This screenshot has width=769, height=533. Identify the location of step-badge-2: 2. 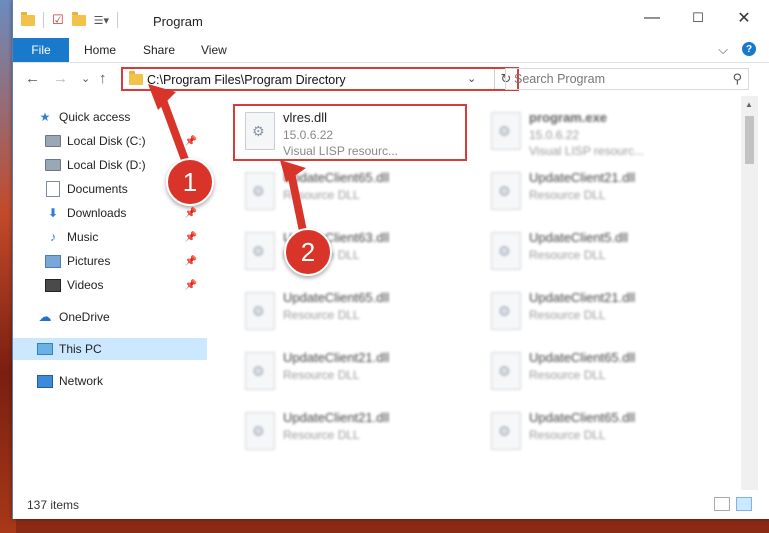
(308, 252).